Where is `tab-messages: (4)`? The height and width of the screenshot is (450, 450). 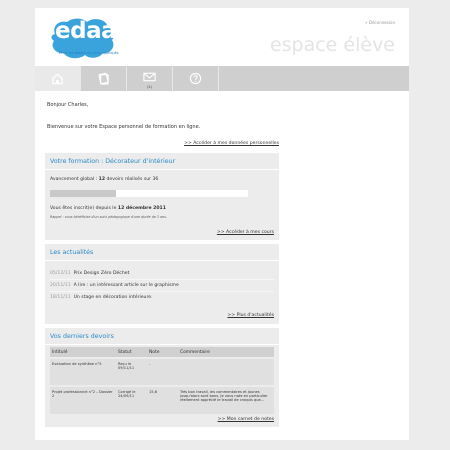
tab-messages: (4) is located at coordinates (150, 78).